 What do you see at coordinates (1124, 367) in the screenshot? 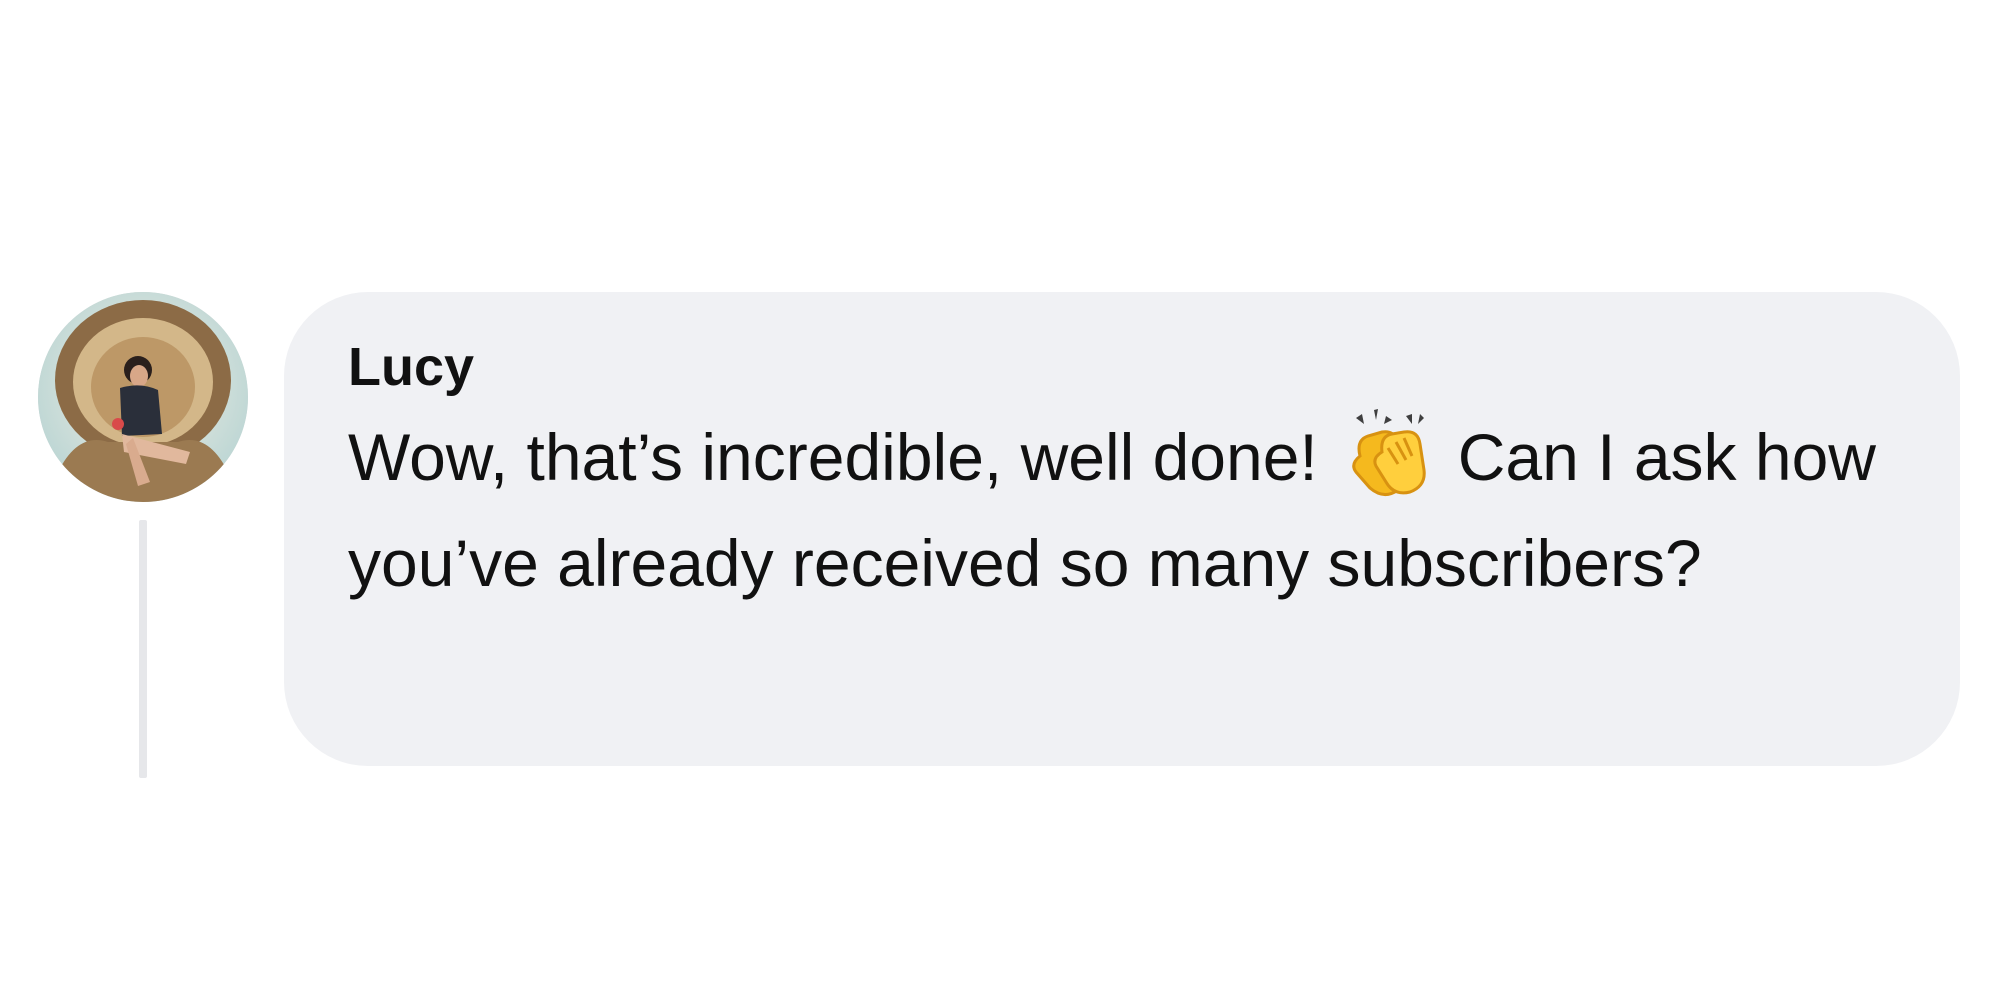
I see `comment-author: Lucy` at bounding box center [1124, 367].